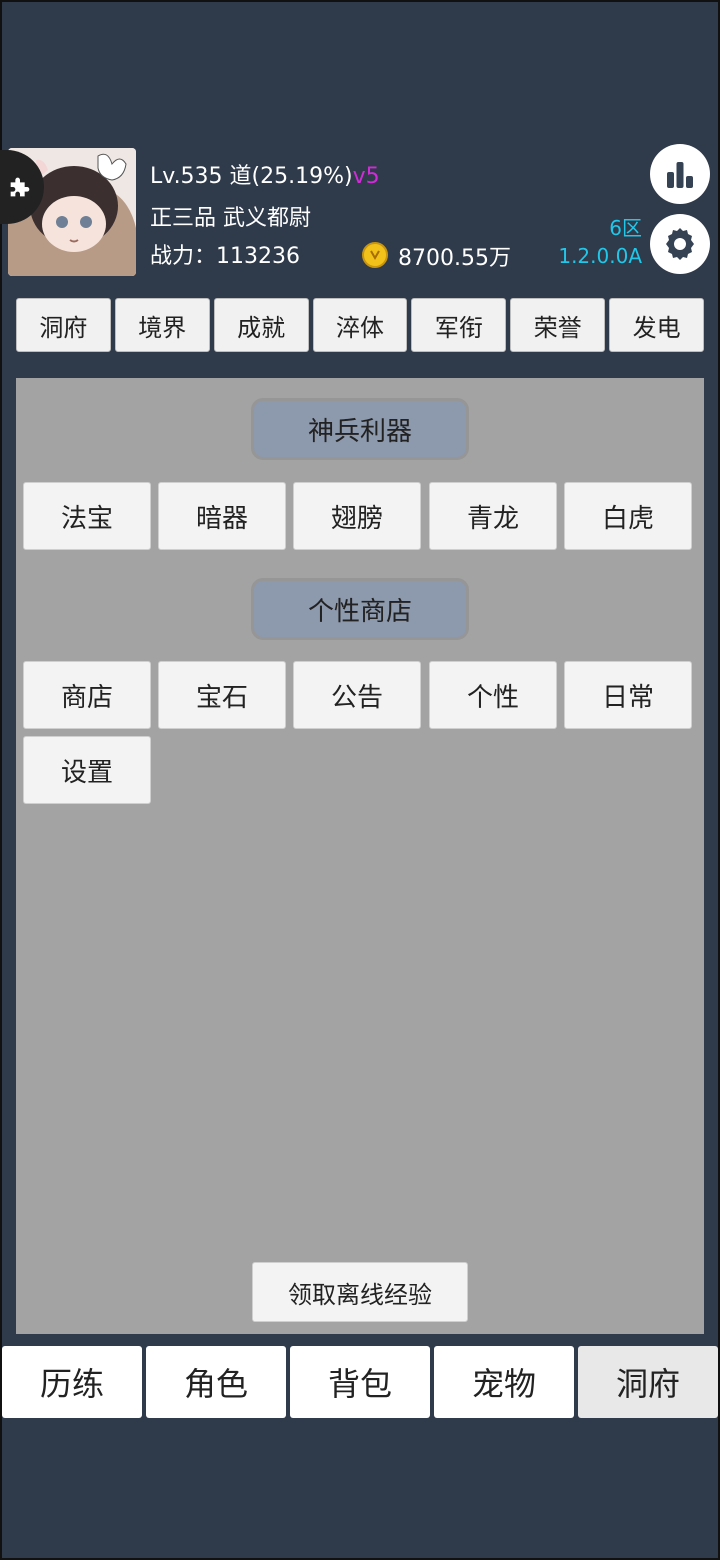 The width and height of the screenshot is (720, 1560). I want to click on claim-offline-exp-button: 领取离线经验, so click(360, 1292).